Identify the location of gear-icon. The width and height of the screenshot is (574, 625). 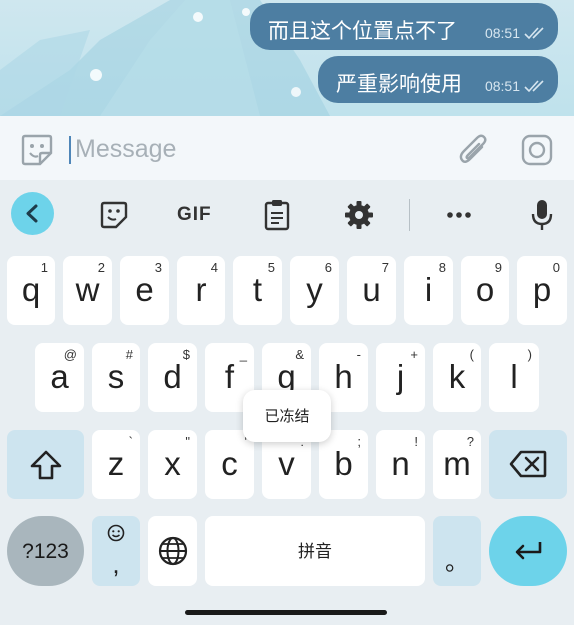
(359, 215).